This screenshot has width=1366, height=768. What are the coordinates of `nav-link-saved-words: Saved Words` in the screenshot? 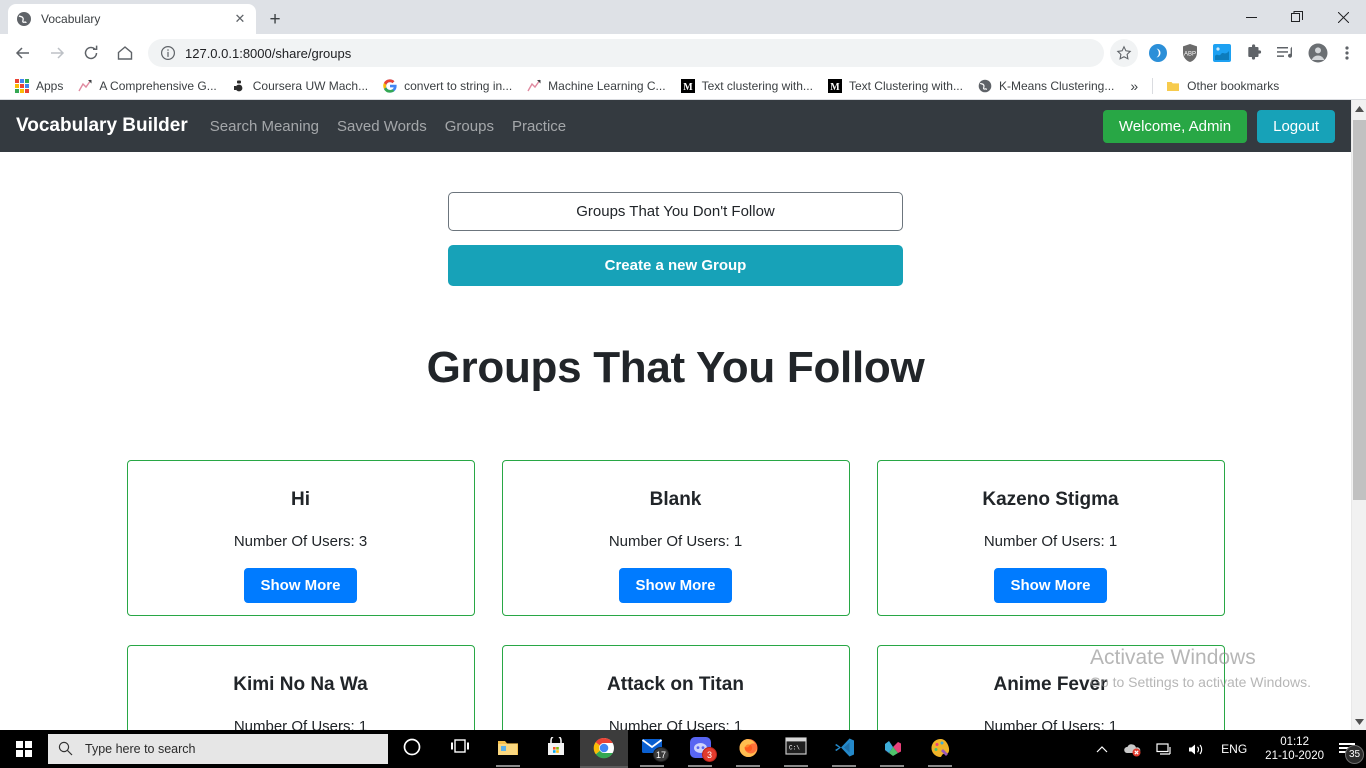 It's located at (382, 126).